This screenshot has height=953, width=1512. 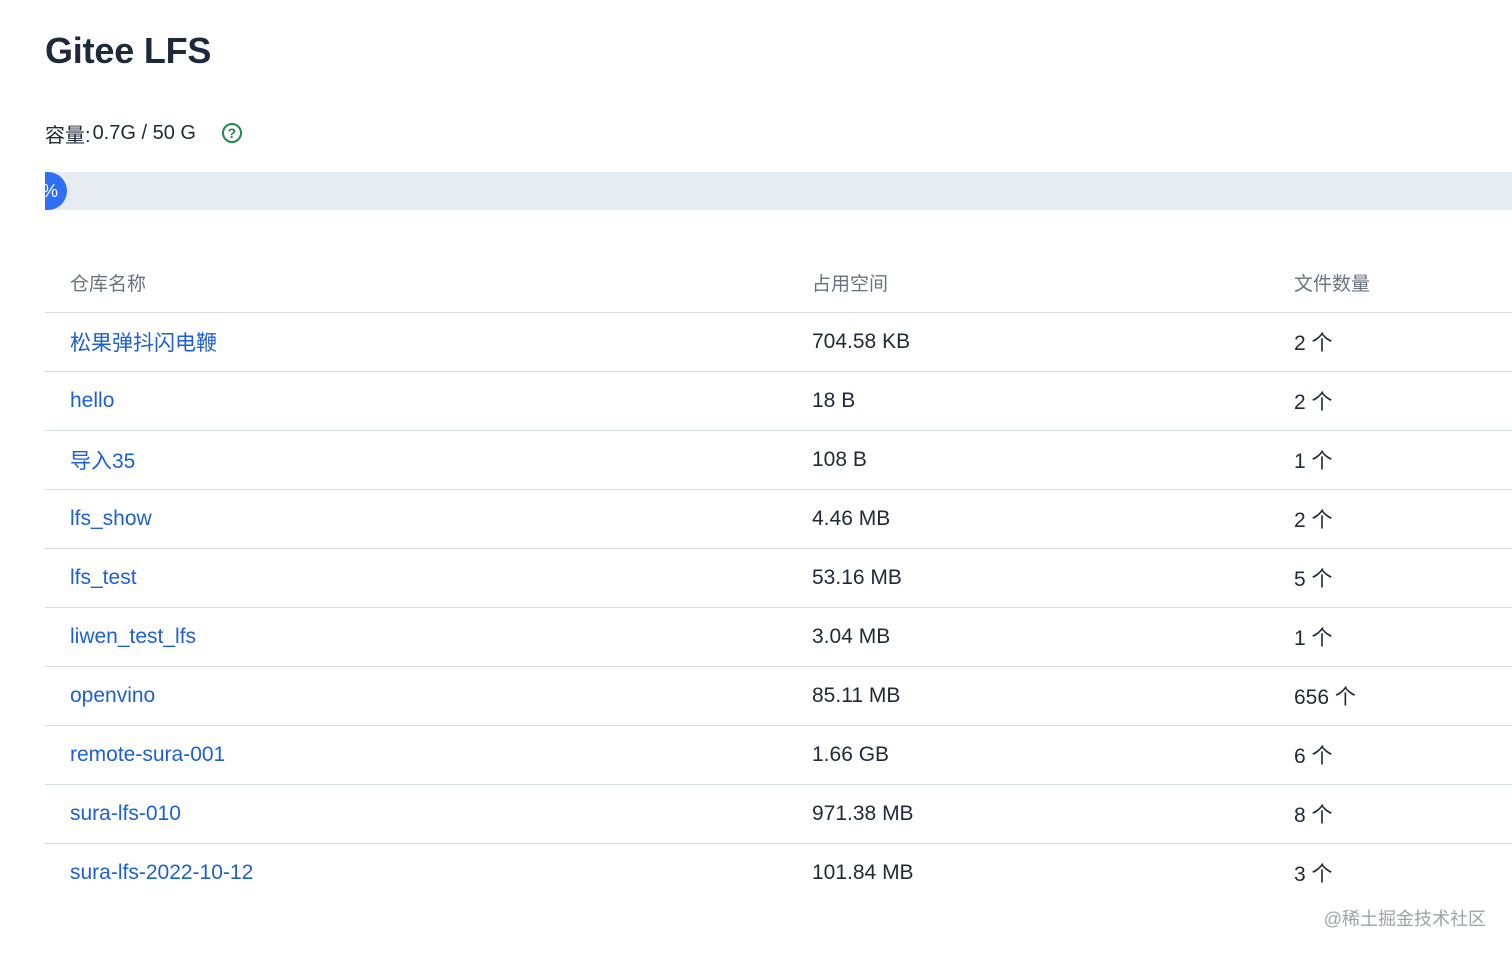 I want to click on table-row: lfs_test 53.16 MB 5 个, so click(x=778, y=578).